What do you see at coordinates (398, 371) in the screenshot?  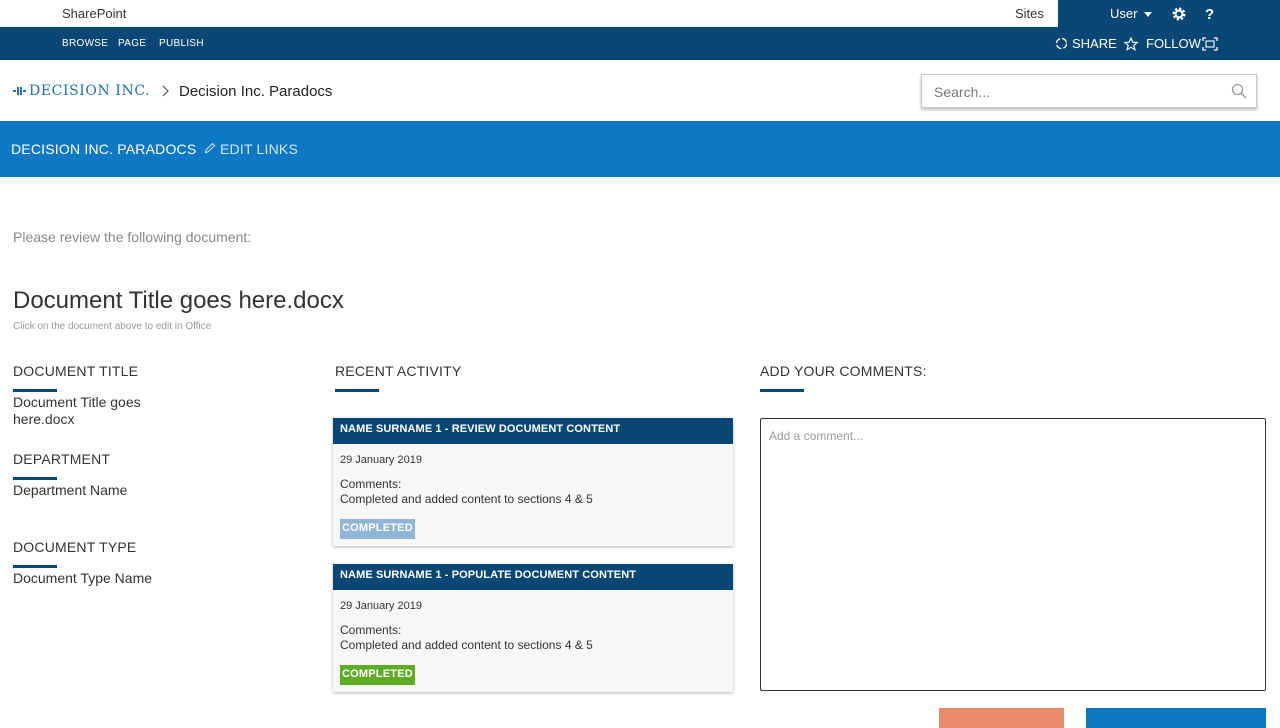 I see `recent-activity-heading: RECENT ACTIVITY` at bounding box center [398, 371].